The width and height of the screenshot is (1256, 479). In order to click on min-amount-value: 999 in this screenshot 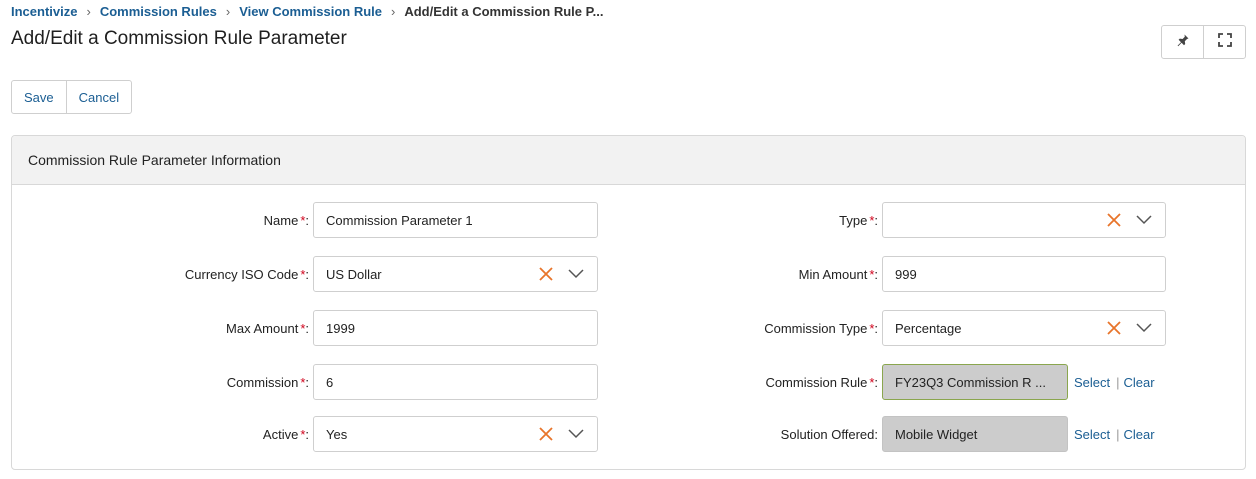, I will do `click(906, 274)`.